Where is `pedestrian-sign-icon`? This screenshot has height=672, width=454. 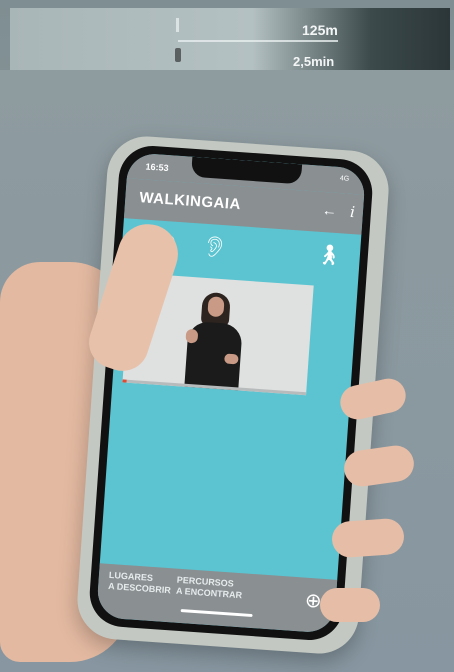
pedestrian-sign-icon is located at coordinates (178, 55).